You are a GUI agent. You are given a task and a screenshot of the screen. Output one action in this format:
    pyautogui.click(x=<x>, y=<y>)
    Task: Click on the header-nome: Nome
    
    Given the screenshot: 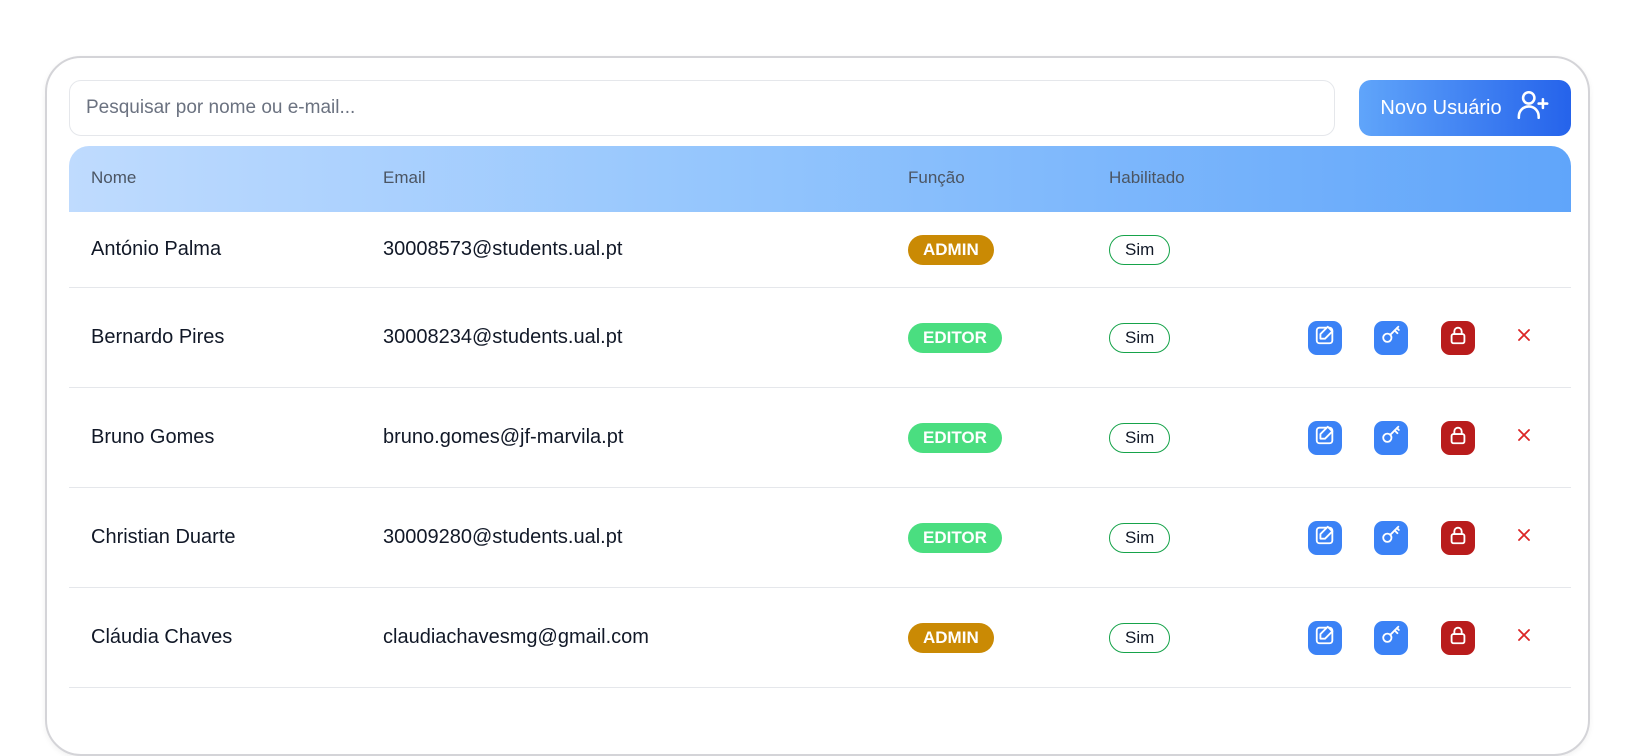 What is the action you would take?
    pyautogui.click(x=114, y=177)
    